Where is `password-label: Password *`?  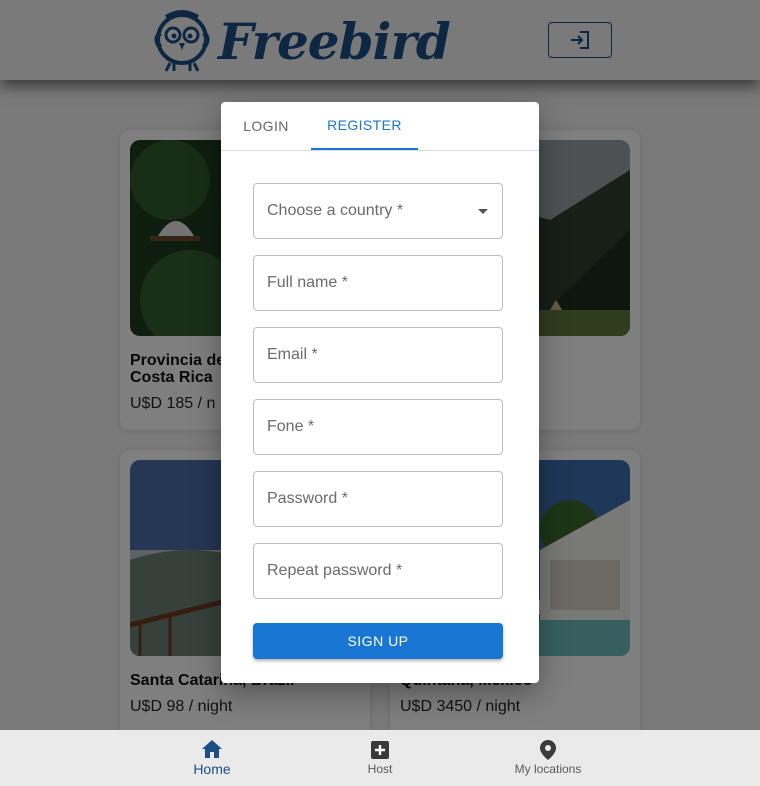 password-label: Password * is located at coordinates (307, 498).